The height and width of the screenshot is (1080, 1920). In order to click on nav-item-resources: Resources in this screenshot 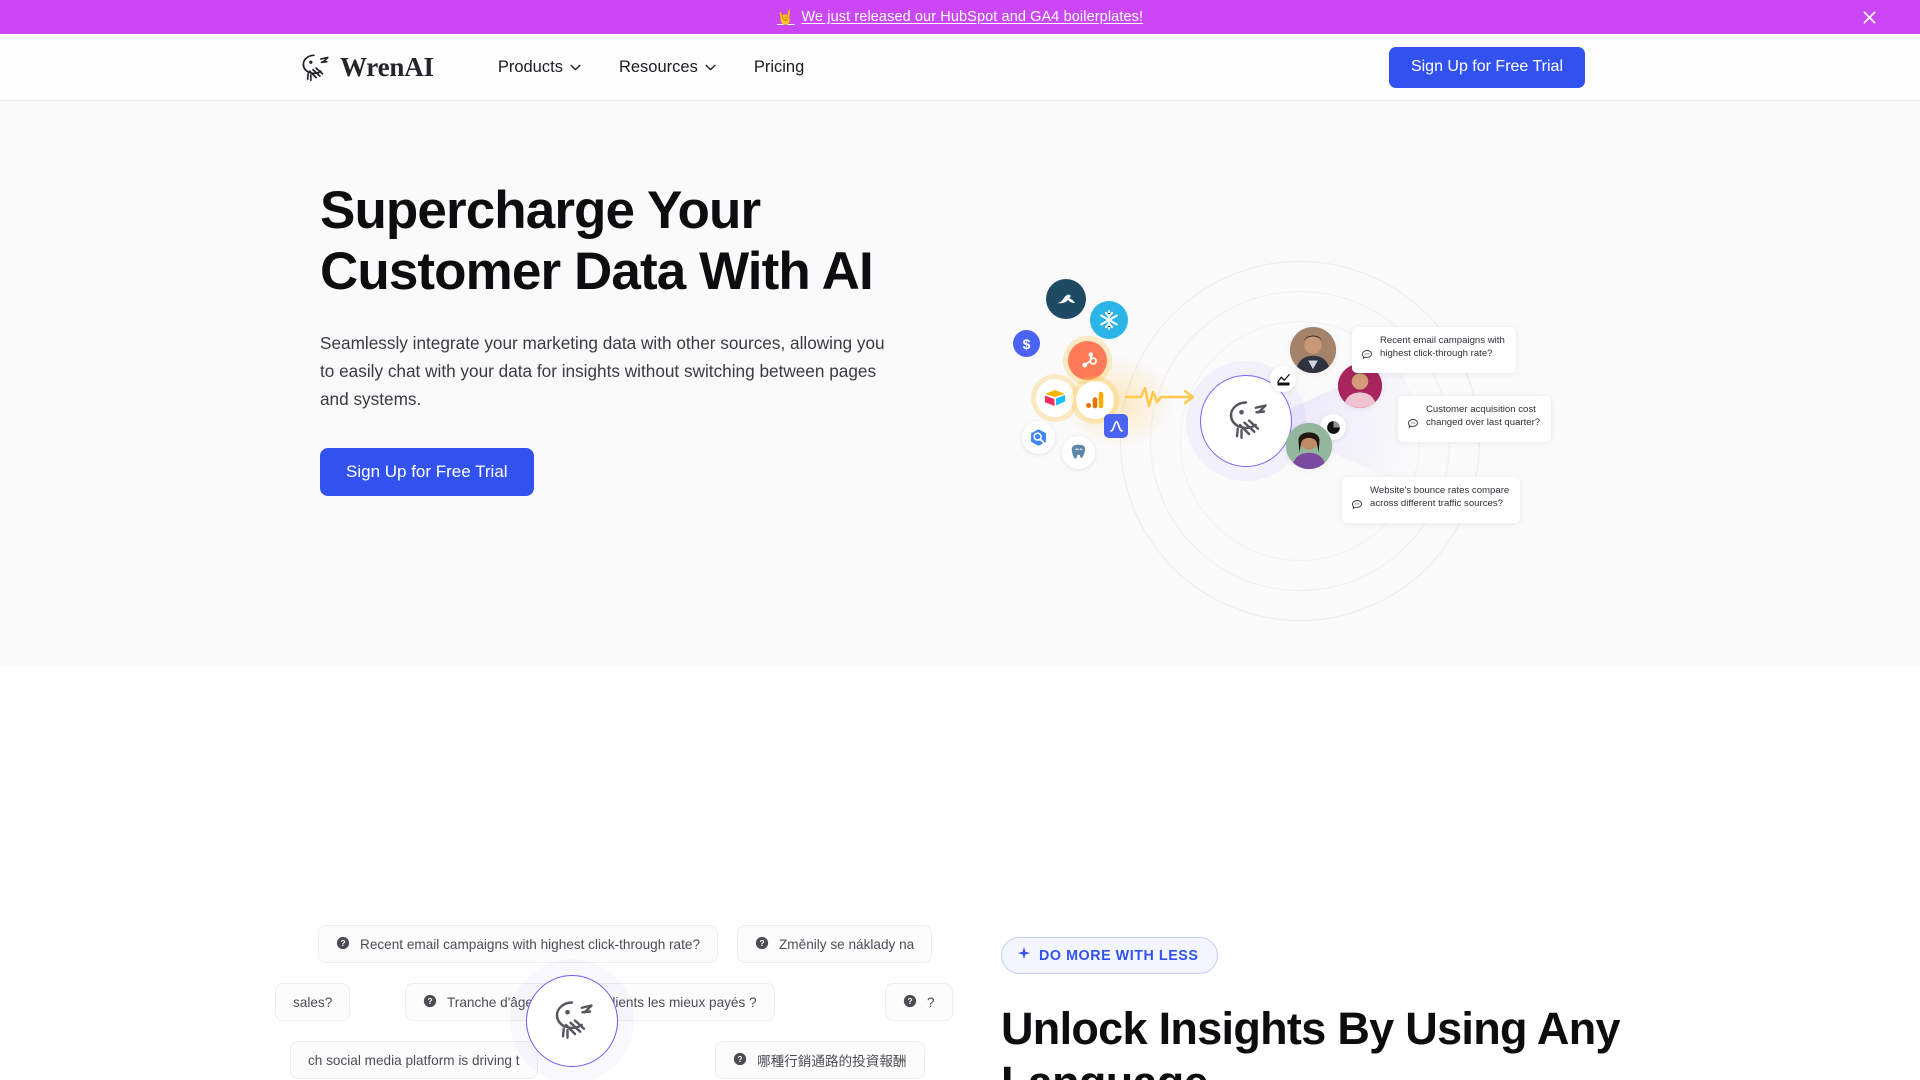, I will do `click(667, 67)`.